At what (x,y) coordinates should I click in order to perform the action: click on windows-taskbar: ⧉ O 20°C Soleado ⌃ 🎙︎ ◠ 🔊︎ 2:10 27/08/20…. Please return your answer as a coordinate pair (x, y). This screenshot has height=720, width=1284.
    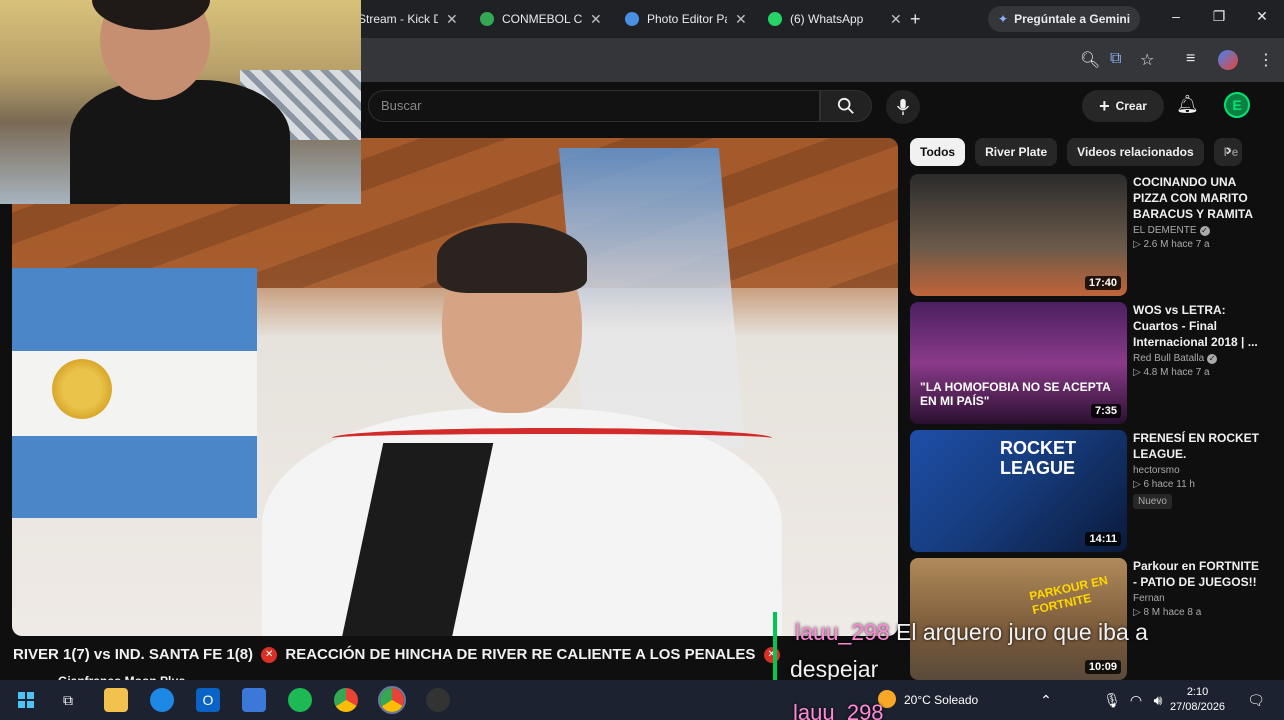
    Looking at the image, I should click on (642, 700).